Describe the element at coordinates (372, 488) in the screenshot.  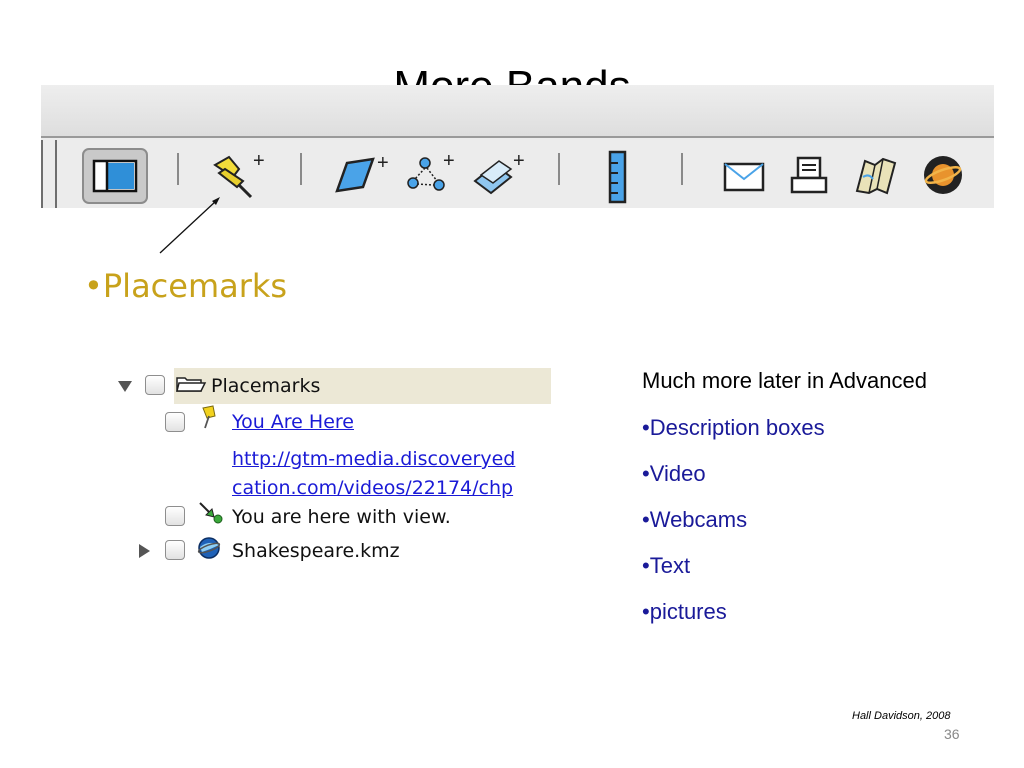
I see `description-link-line-2: cation.com/videos/22174/chp` at that location.